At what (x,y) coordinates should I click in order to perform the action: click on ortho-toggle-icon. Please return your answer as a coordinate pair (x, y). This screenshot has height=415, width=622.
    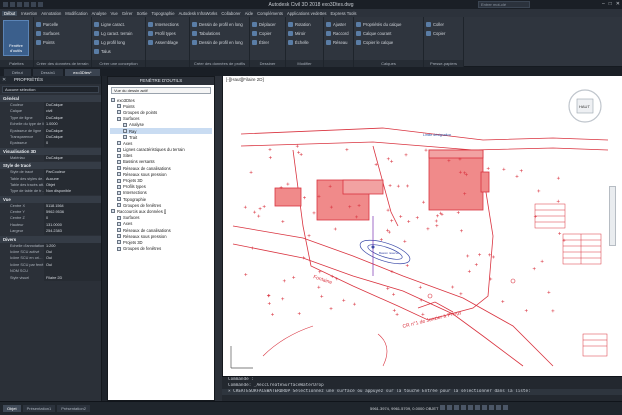
    Looking at the image, I should click on (456, 407).